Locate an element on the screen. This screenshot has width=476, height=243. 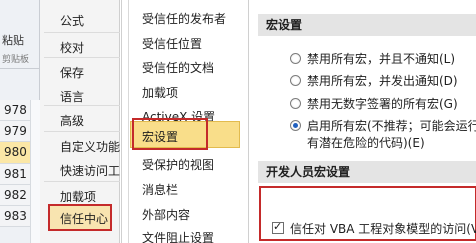
nav-message-bar: 消息栏 is located at coordinates (160, 189).